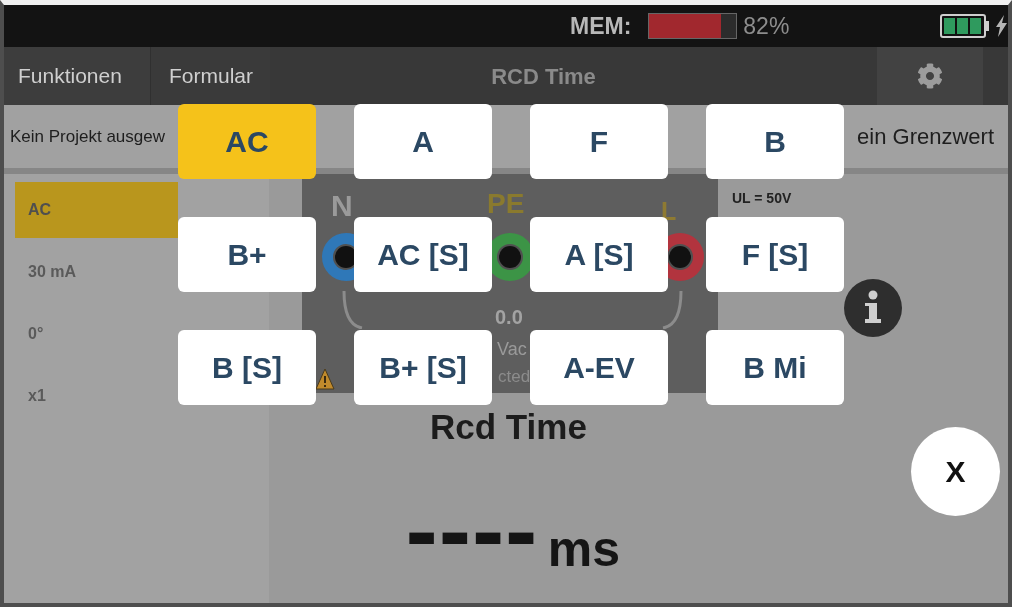  Describe the element at coordinates (423, 367) in the screenshot. I see `type-option: B+ [S]` at that location.